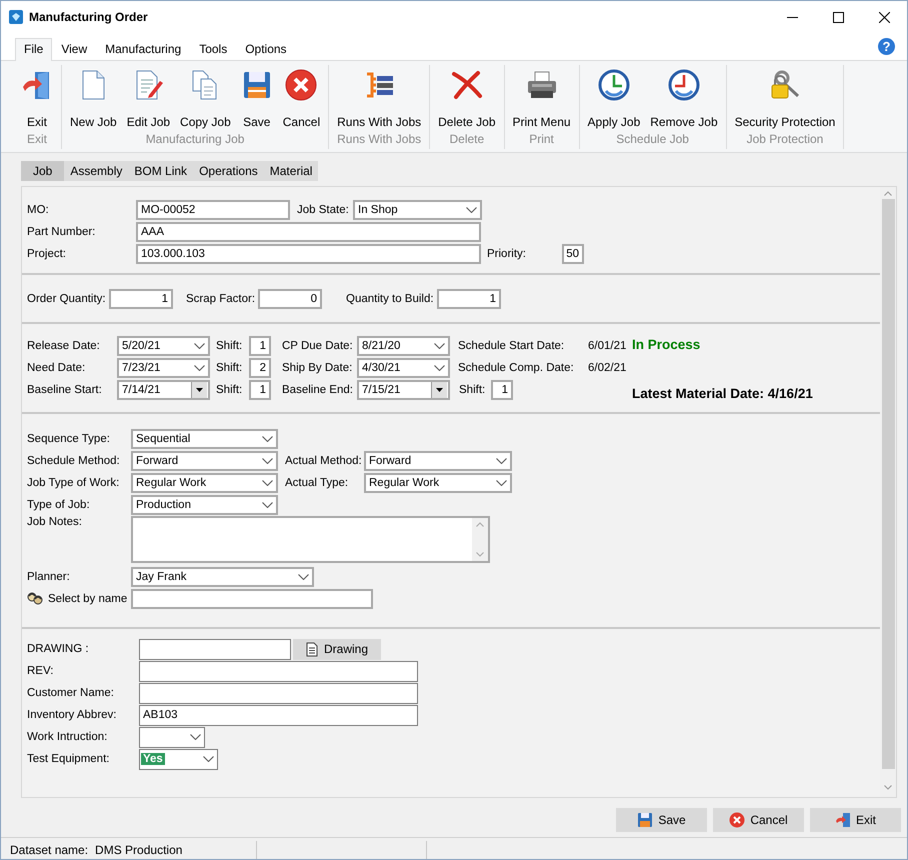 The image size is (908, 860). Describe the element at coordinates (317, 483) in the screenshot. I see `field-label: Actual Type:` at that location.